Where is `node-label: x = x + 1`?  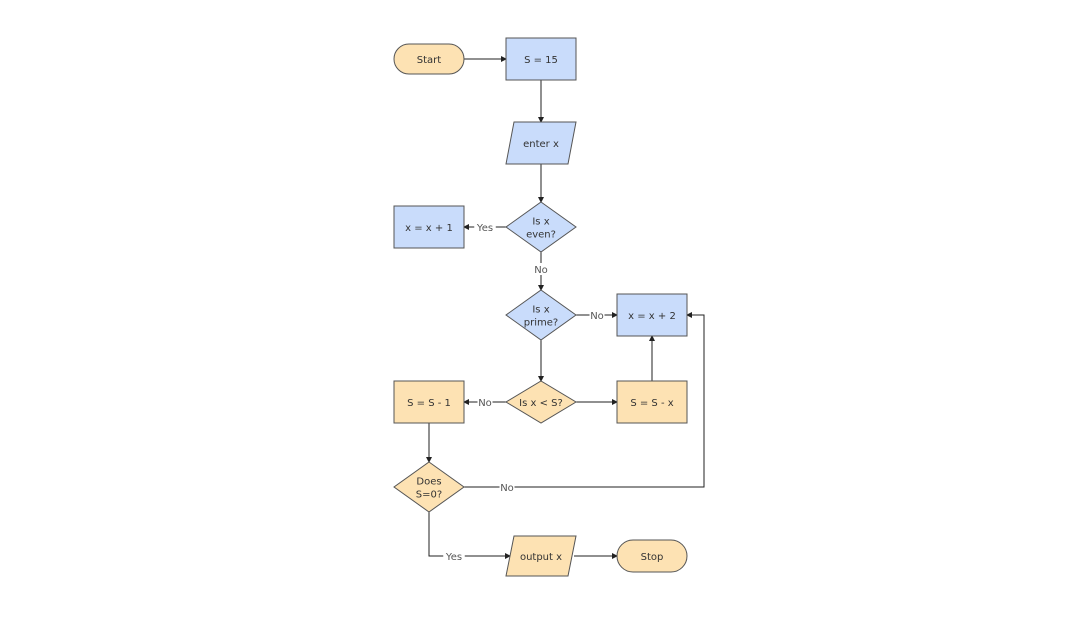 node-label: x = x + 1 is located at coordinates (429, 228).